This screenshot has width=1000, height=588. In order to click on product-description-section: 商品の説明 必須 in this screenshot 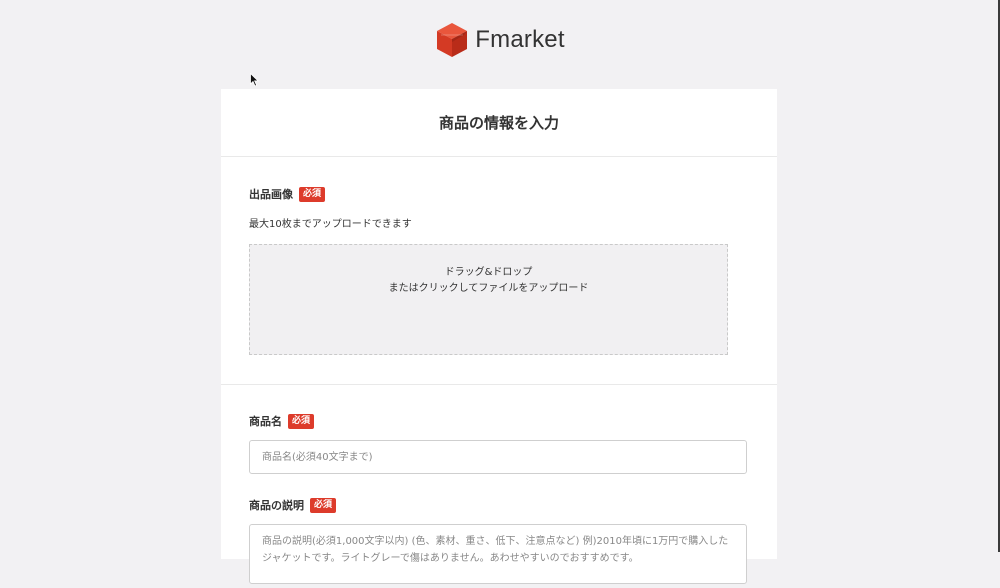, I will do `click(499, 531)`.